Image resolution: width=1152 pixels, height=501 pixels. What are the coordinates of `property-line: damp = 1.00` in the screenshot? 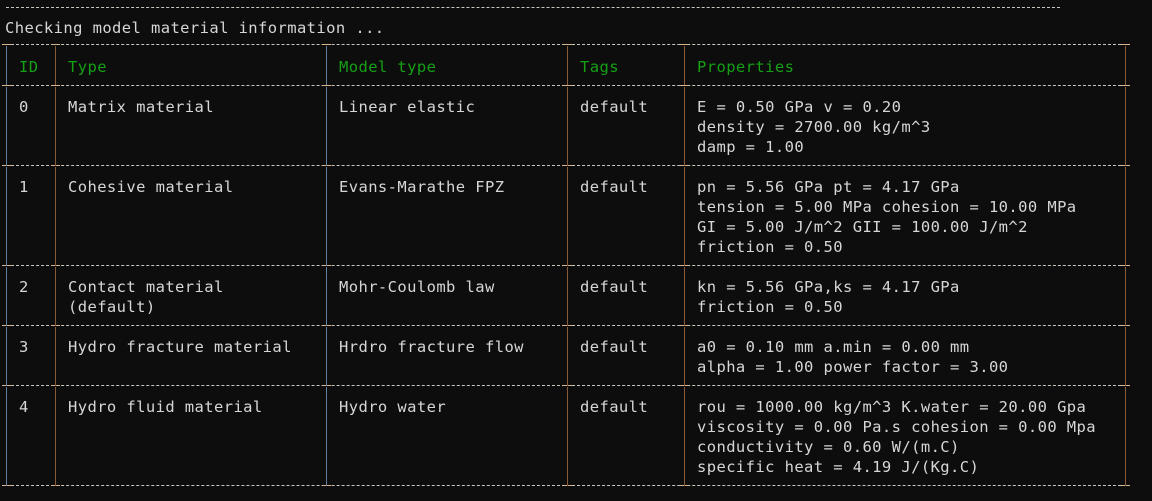 It's located at (751, 147).